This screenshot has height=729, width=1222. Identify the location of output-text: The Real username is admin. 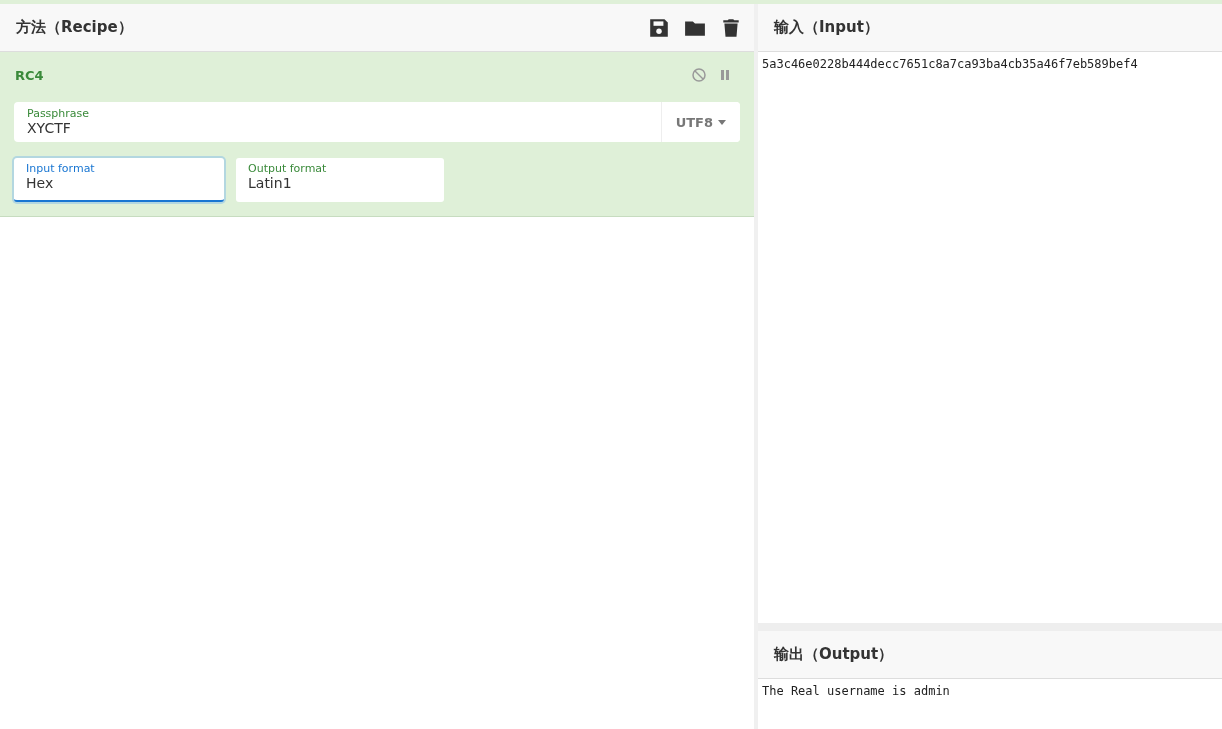
(856, 691).